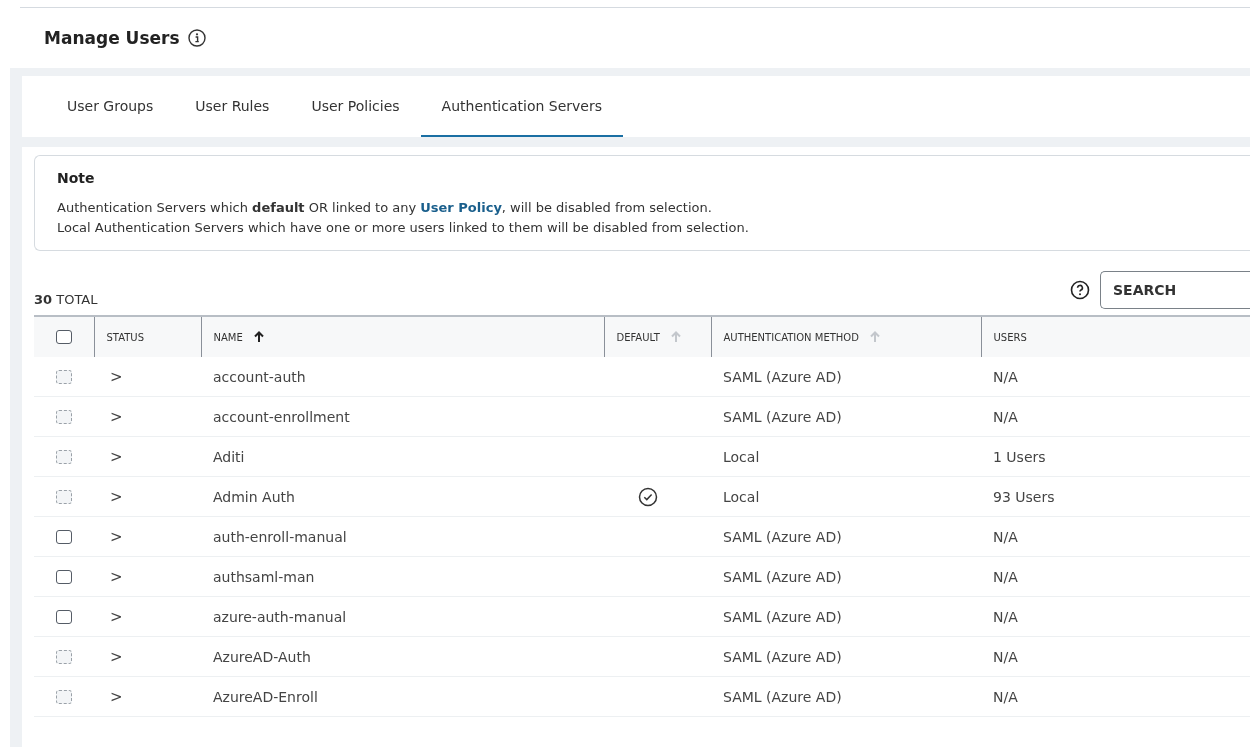  I want to click on table-cell: AzureAD-Enroll, so click(402, 696).